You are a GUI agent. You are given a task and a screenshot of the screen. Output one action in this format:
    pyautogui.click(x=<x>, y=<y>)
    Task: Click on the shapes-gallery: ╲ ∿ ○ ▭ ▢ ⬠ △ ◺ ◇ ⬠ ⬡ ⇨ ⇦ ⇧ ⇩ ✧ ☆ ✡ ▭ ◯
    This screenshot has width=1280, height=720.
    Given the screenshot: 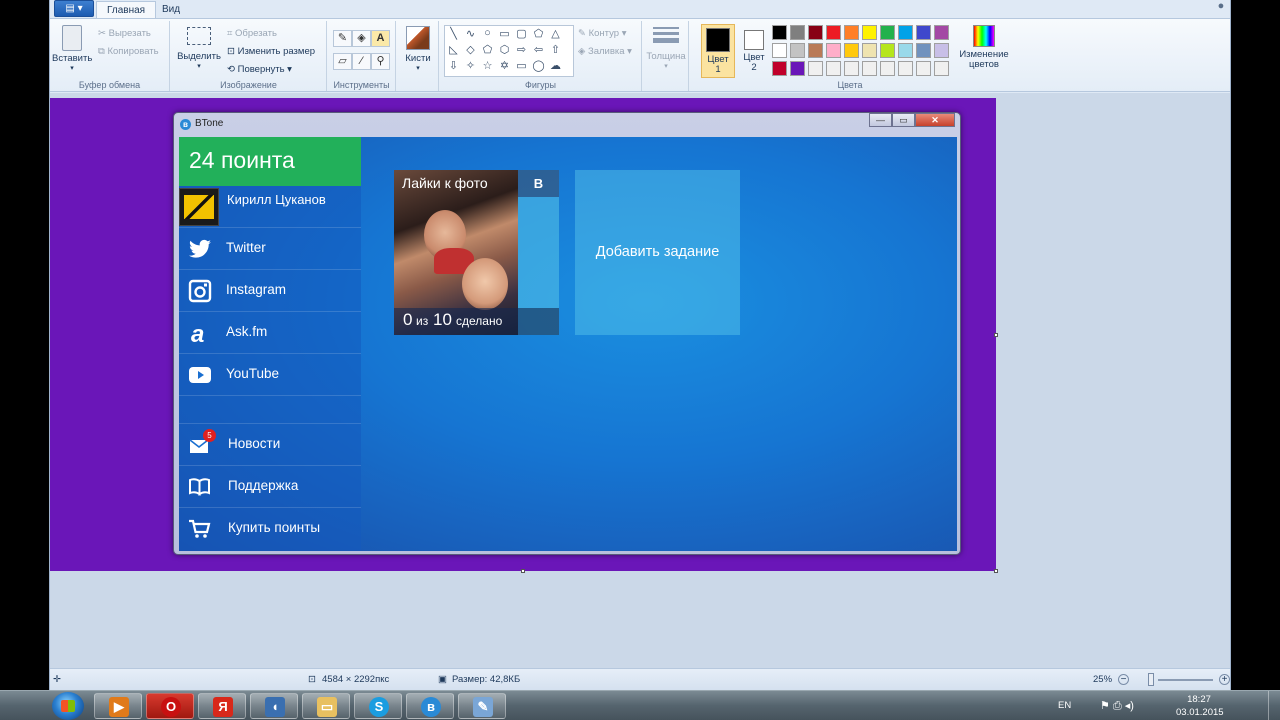 What is the action you would take?
    pyautogui.click(x=509, y=51)
    